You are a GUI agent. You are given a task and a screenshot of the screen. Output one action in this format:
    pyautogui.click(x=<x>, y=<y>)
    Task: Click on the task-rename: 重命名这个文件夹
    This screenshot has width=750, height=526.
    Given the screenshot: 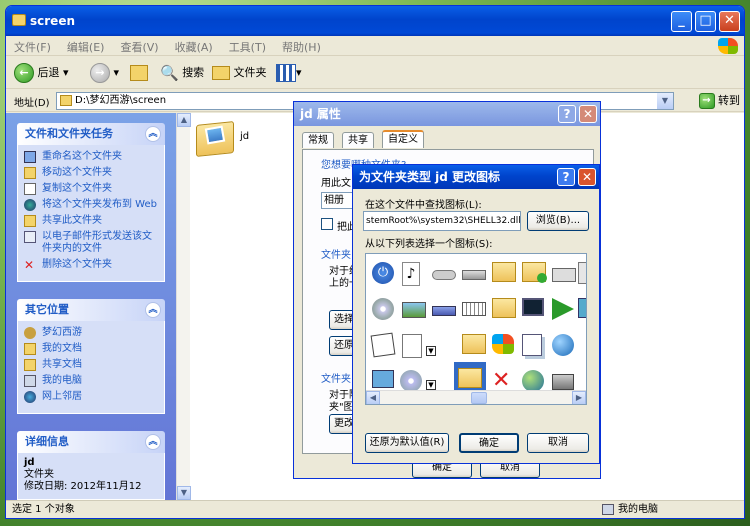 What is the action you would take?
    pyautogui.click(x=91, y=157)
    